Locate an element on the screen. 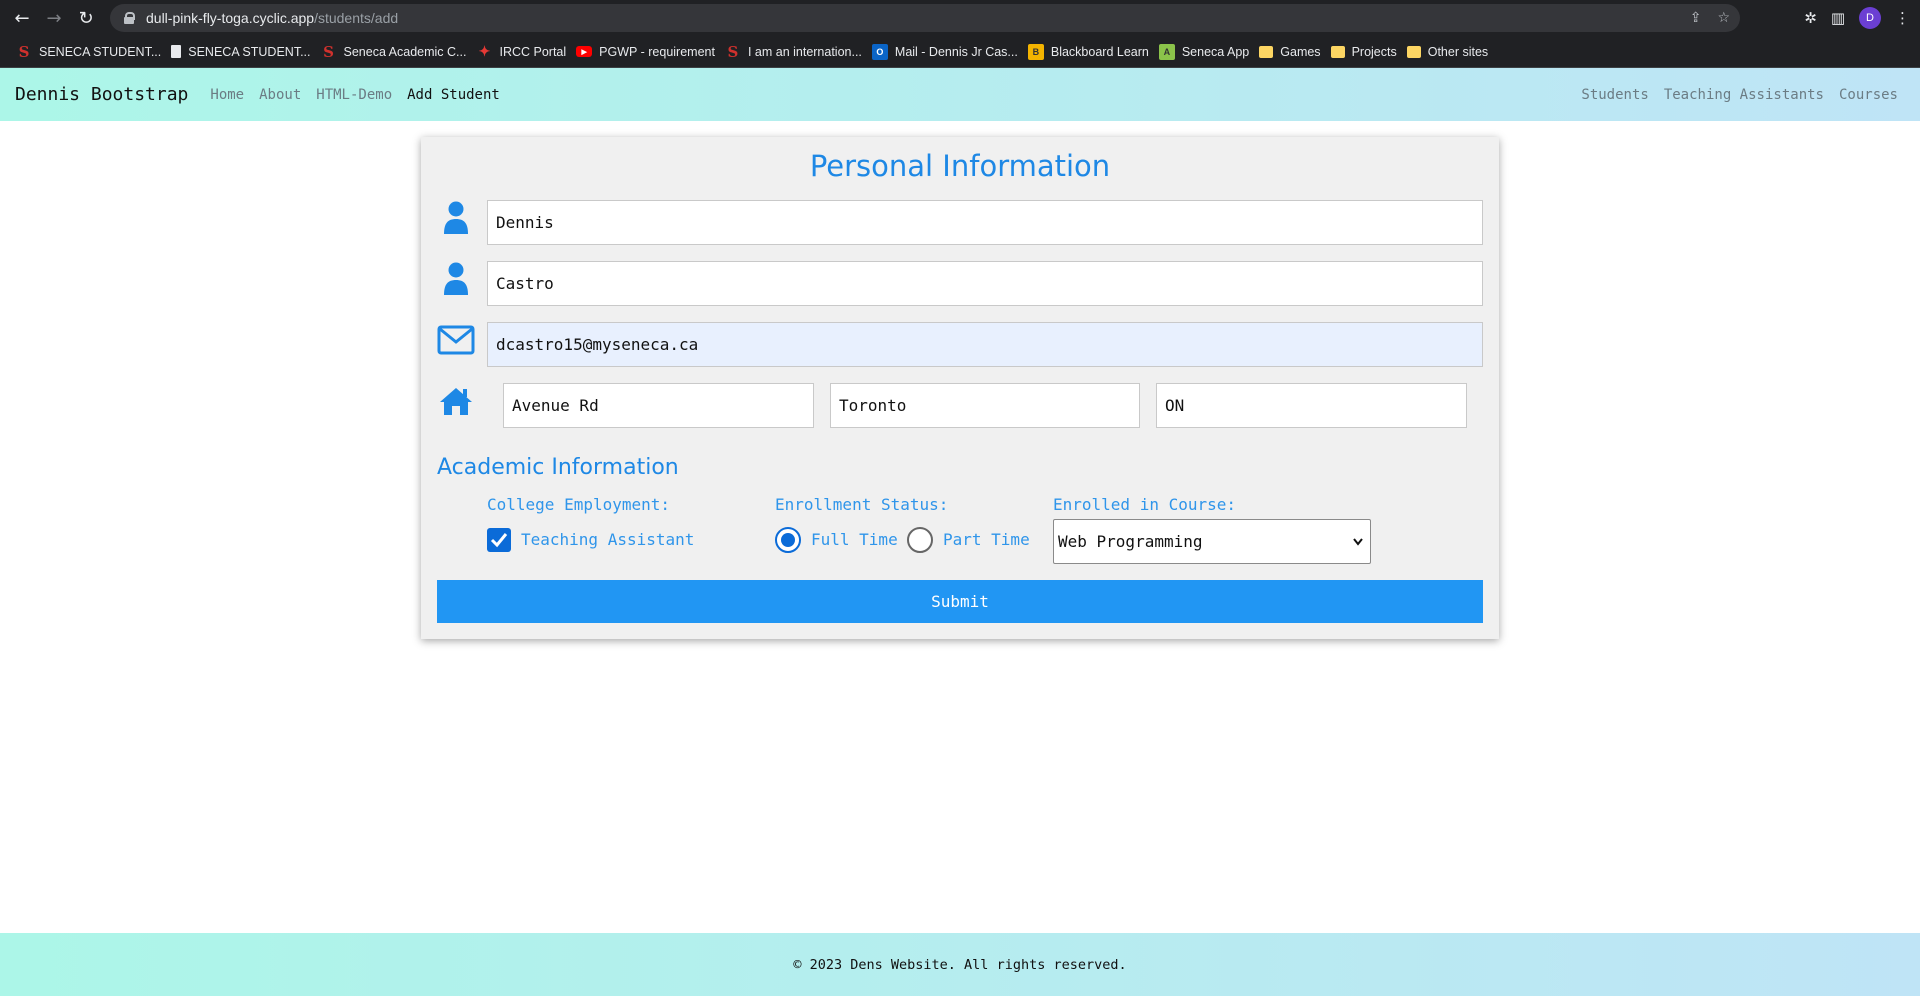 This screenshot has width=1920, height=996. employment-label: College Employment: is located at coordinates (579, 504).